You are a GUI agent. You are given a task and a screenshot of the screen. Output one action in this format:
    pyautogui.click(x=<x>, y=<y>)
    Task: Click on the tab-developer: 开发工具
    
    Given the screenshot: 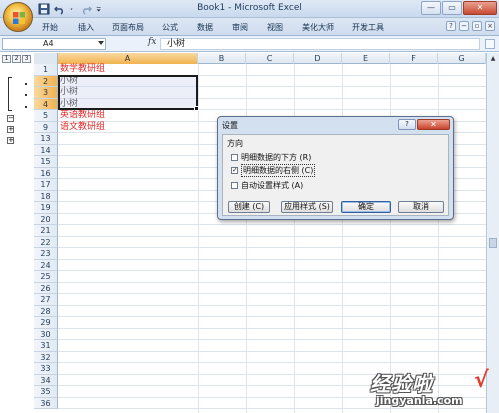 What is the action you would take?
    pyautogui.click(x=368, y=27)
    